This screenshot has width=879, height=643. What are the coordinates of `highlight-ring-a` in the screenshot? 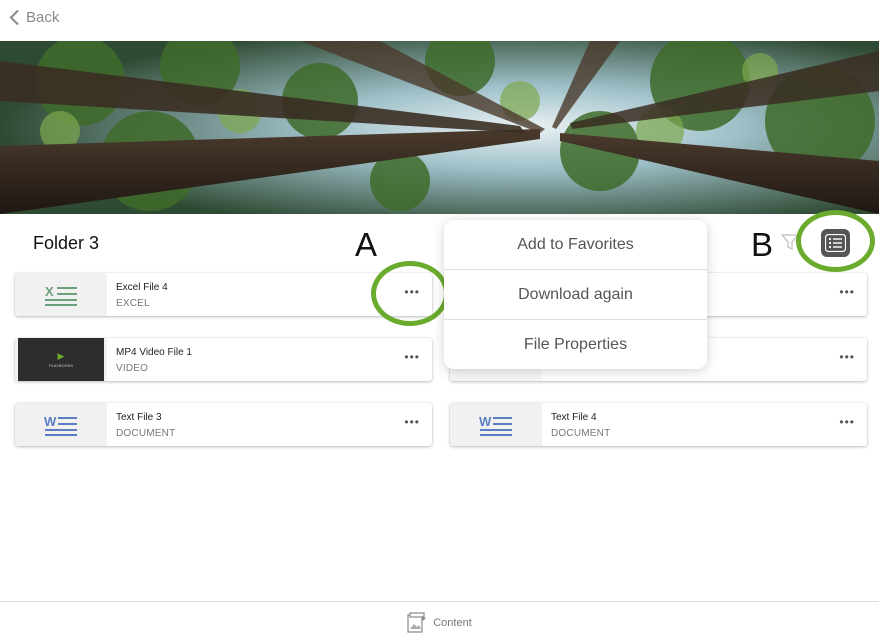 It's located at (410, 293).